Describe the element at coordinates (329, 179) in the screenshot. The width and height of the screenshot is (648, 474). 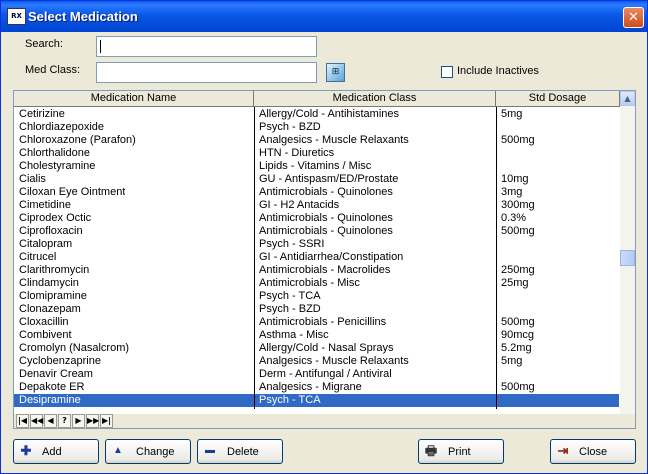
I see `cell-medication-class: GU - Antispasm/ED/Prostate` at that location.